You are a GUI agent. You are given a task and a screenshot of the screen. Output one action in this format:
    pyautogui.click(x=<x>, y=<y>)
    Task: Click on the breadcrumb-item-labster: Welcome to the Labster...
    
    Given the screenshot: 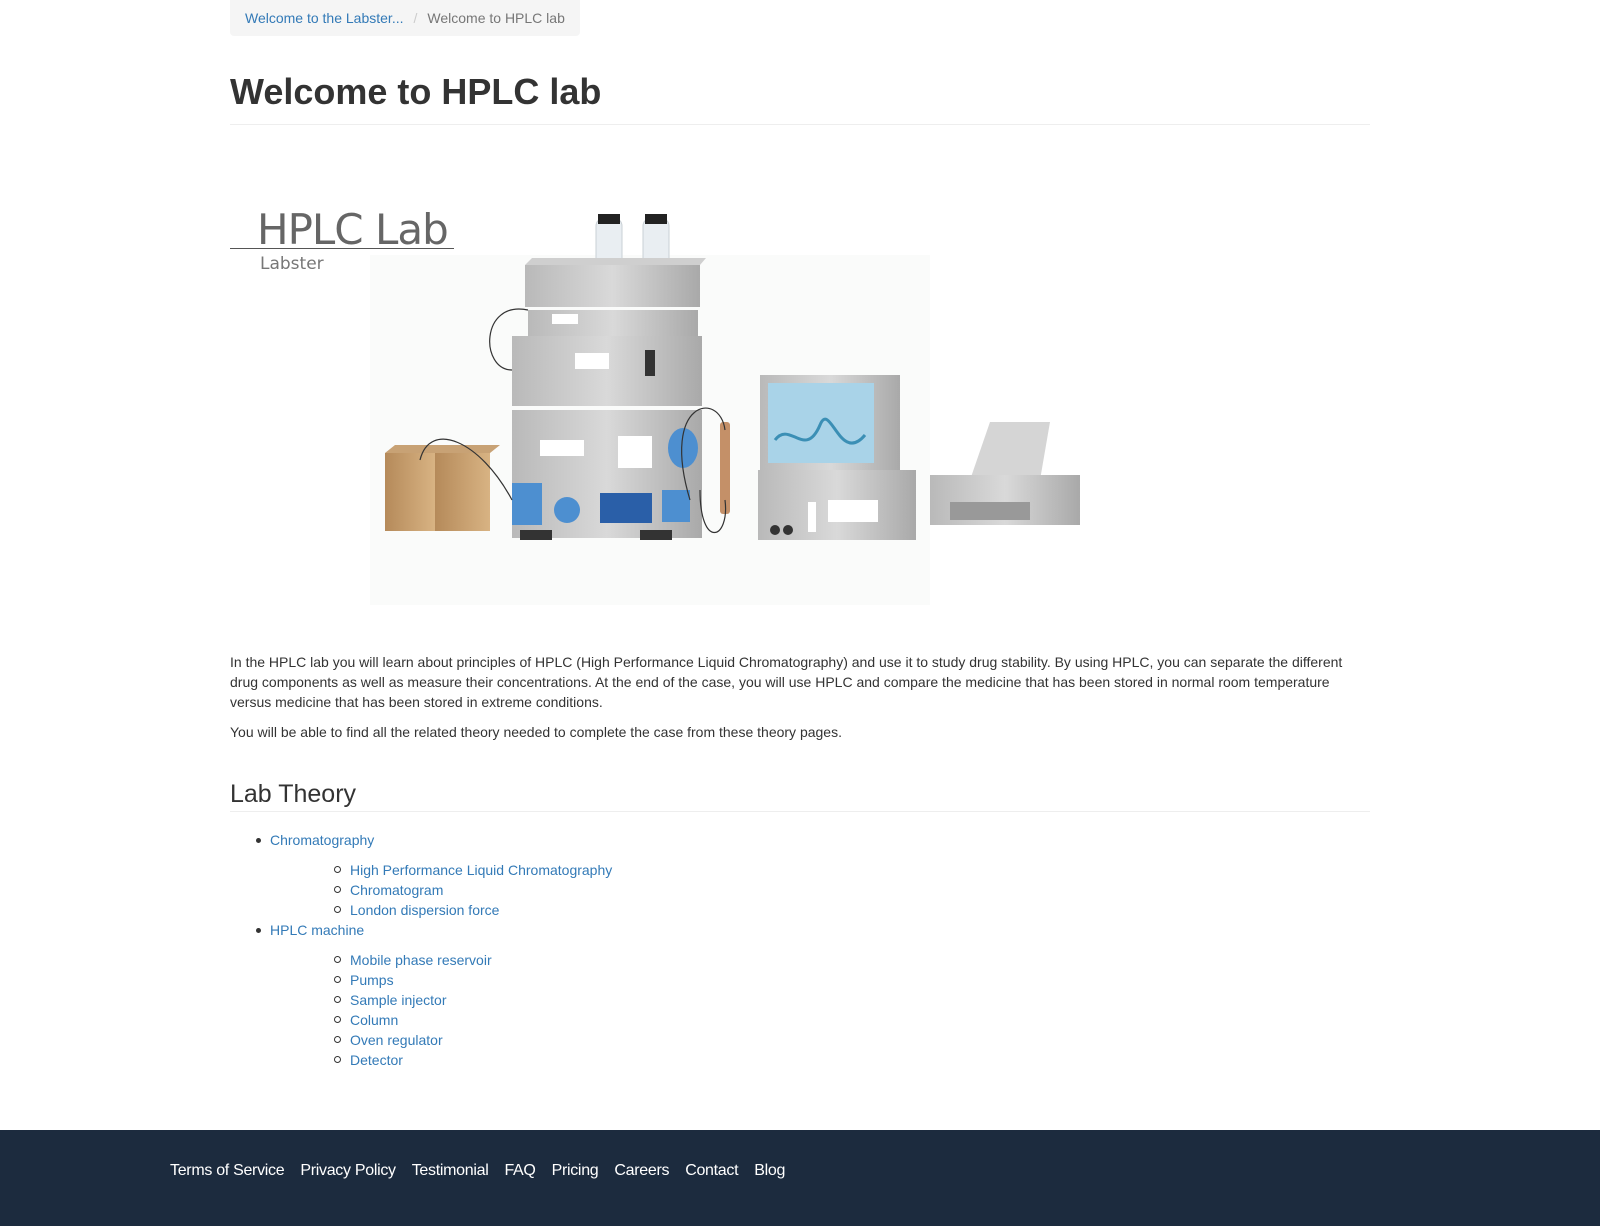 What is the action you would take?
    pyautogui.click(x=324, y=18)
    